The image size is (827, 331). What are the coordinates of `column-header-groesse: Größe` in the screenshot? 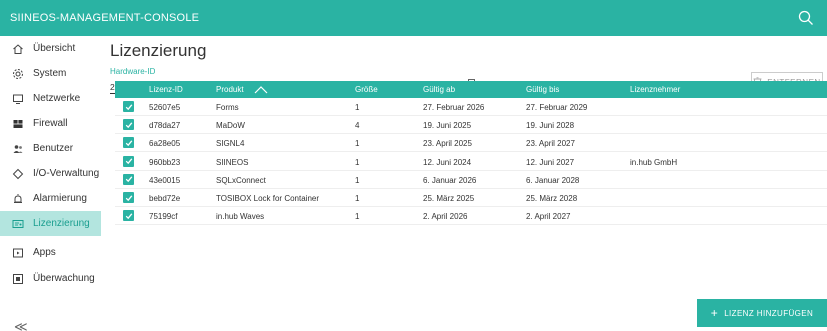 It's located at (366, 89).